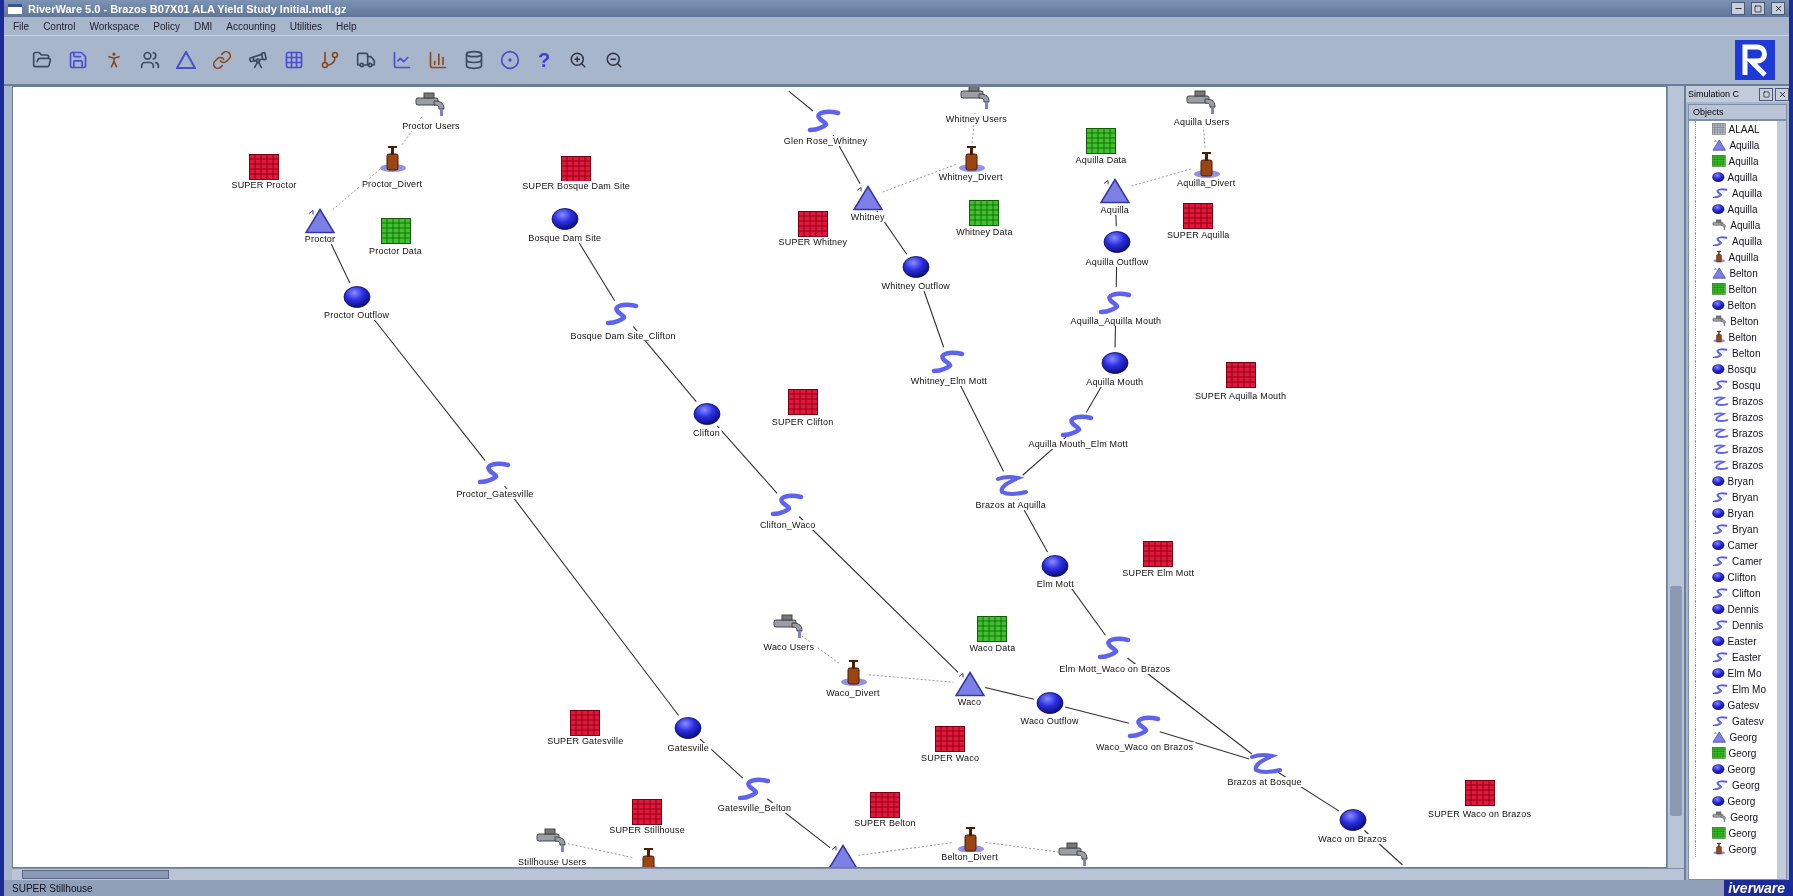 This screenshot has height=896, width=1793. Describe the element at coordinates (544, 60) in the screenshot. I see `help-button: ?` at that location.